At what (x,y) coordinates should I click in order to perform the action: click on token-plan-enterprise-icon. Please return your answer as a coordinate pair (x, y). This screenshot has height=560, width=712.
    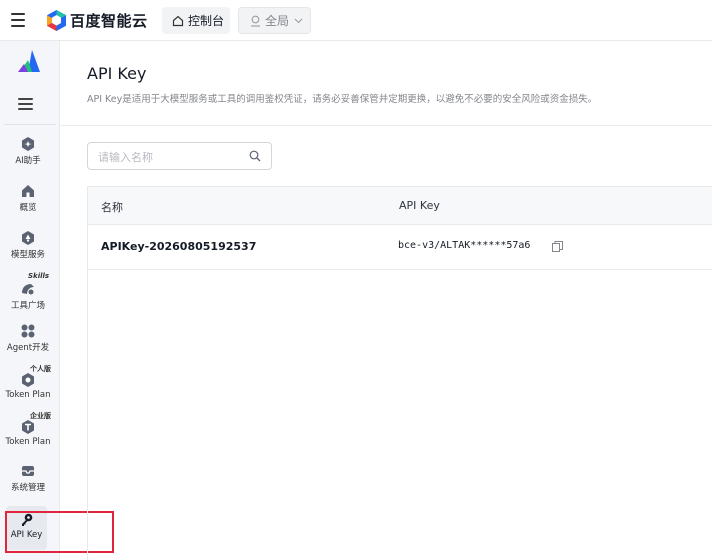
    Looking at the image, I should click on (28, 427).